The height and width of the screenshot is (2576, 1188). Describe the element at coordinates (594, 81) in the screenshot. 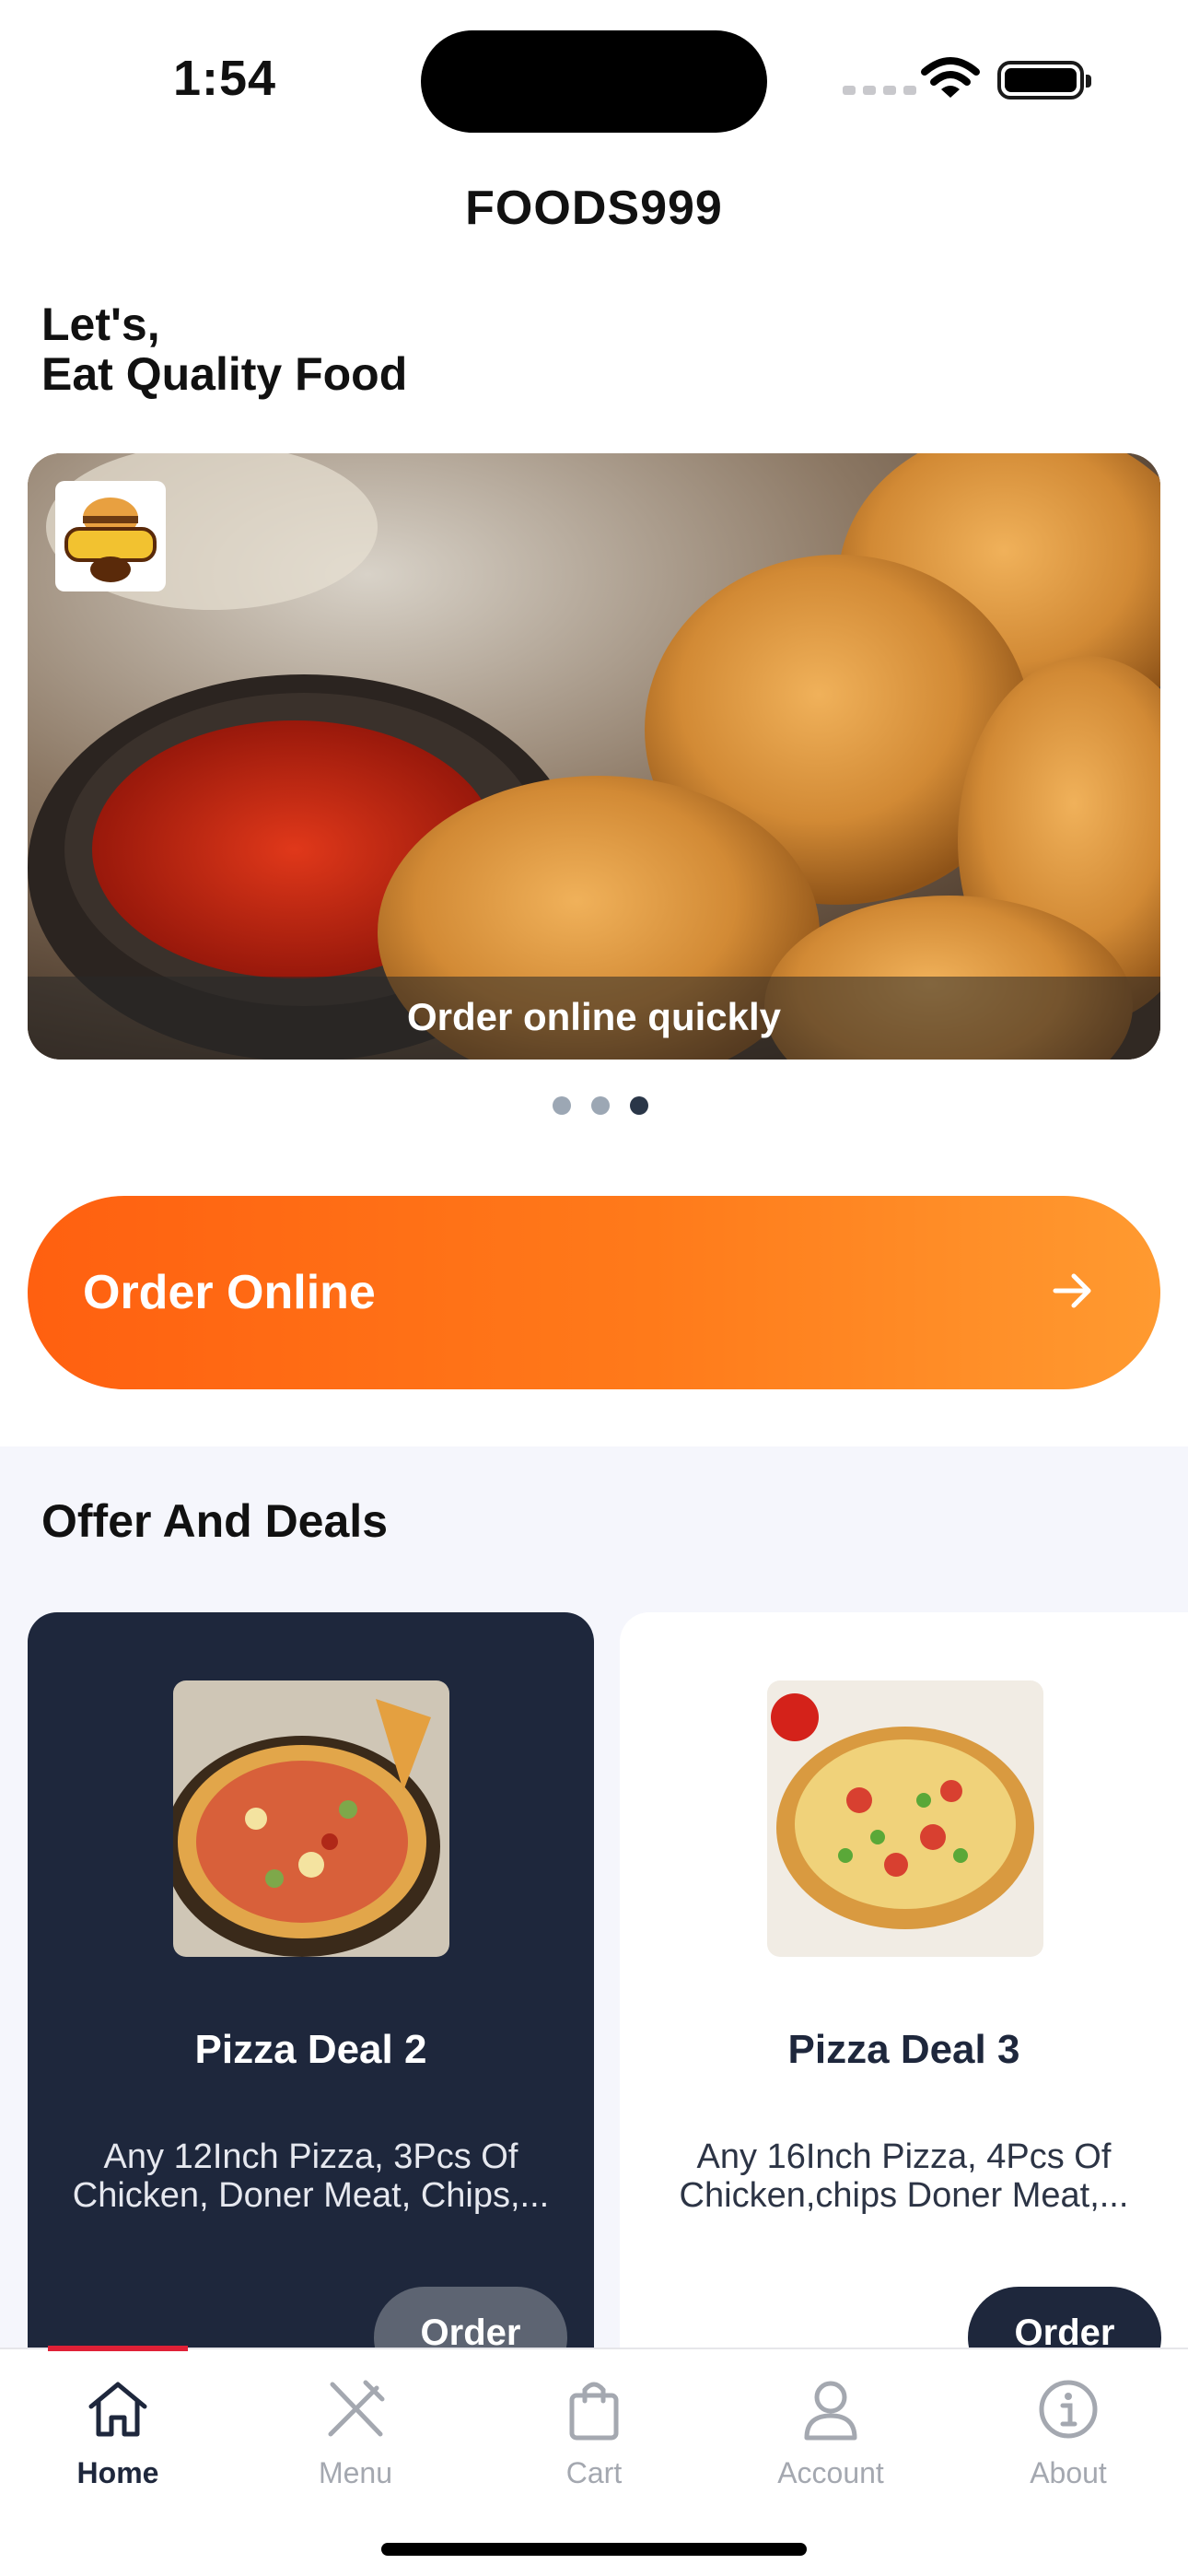

I see `dynamic-island` at that location.